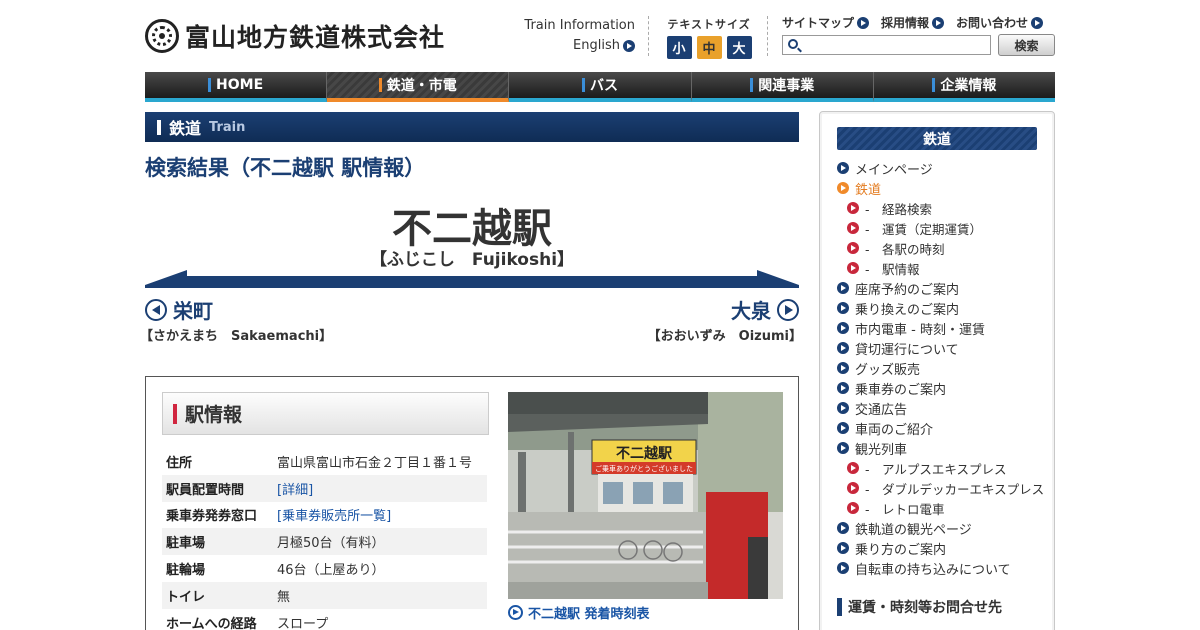  Describe the element at coordinates (786, 86) in the screenshot. I see `nav-label: 関連事業` at that location.